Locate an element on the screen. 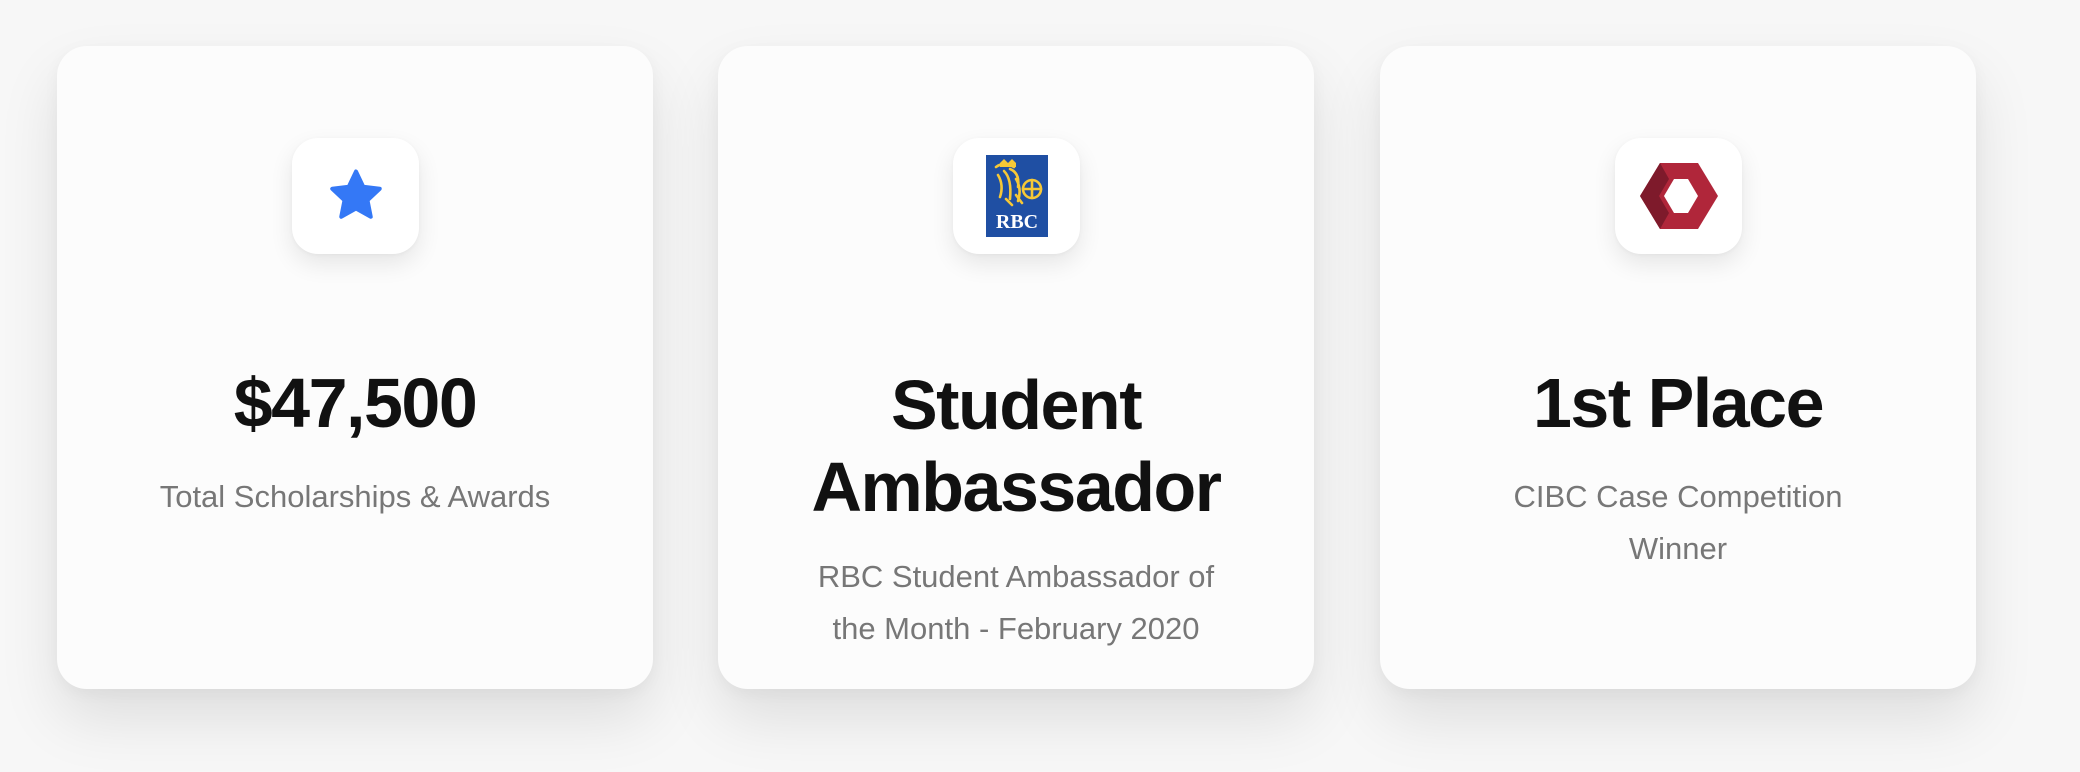 The image size is (2080, 772). rbc-logo: RBC is located at coordinates (1016, 196).